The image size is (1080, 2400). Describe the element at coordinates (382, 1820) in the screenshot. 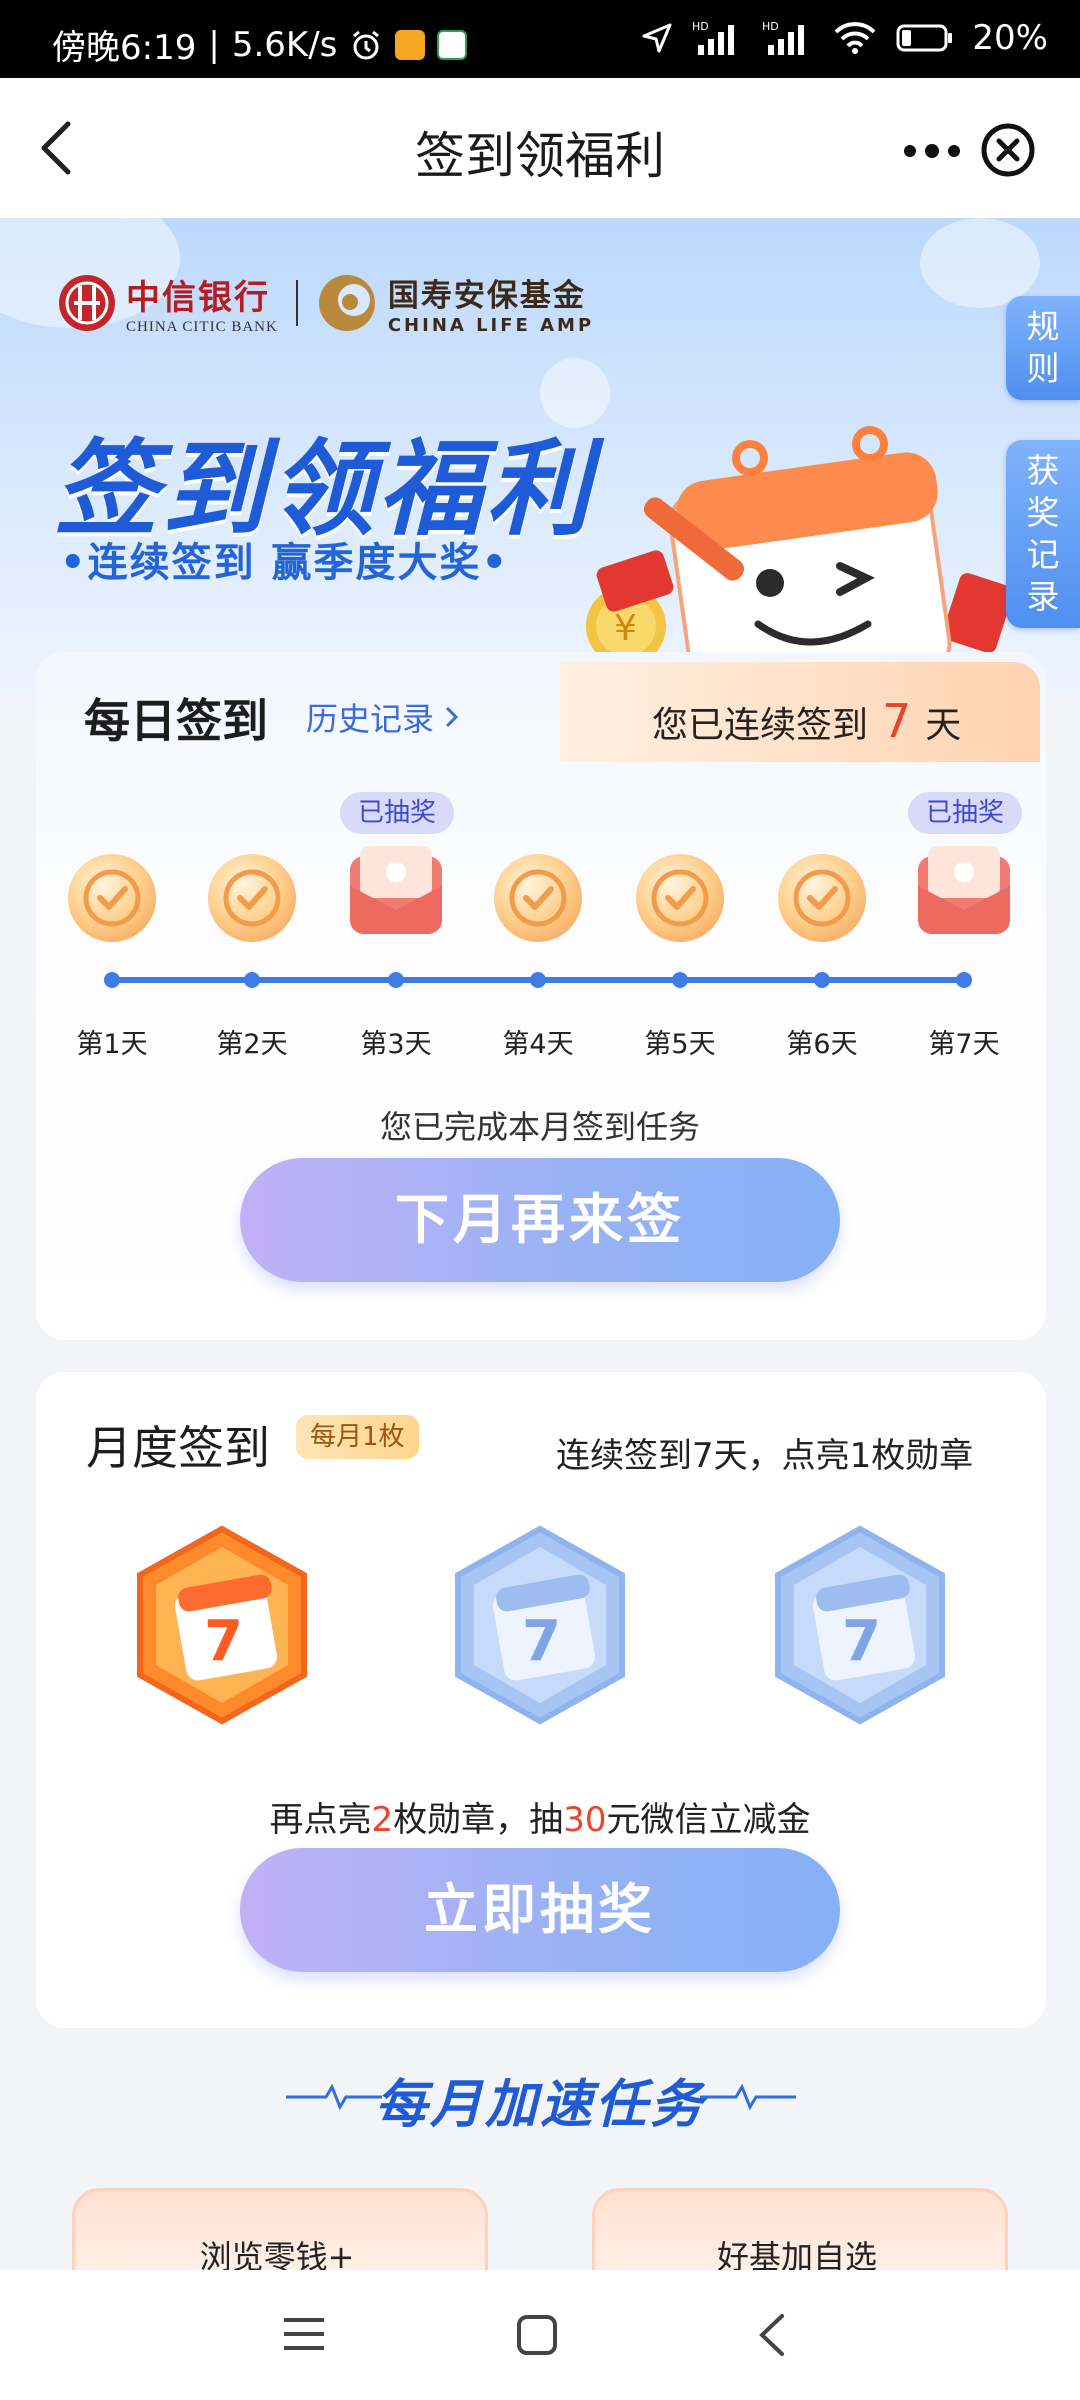

I see `lottery-count: 2` at that location.